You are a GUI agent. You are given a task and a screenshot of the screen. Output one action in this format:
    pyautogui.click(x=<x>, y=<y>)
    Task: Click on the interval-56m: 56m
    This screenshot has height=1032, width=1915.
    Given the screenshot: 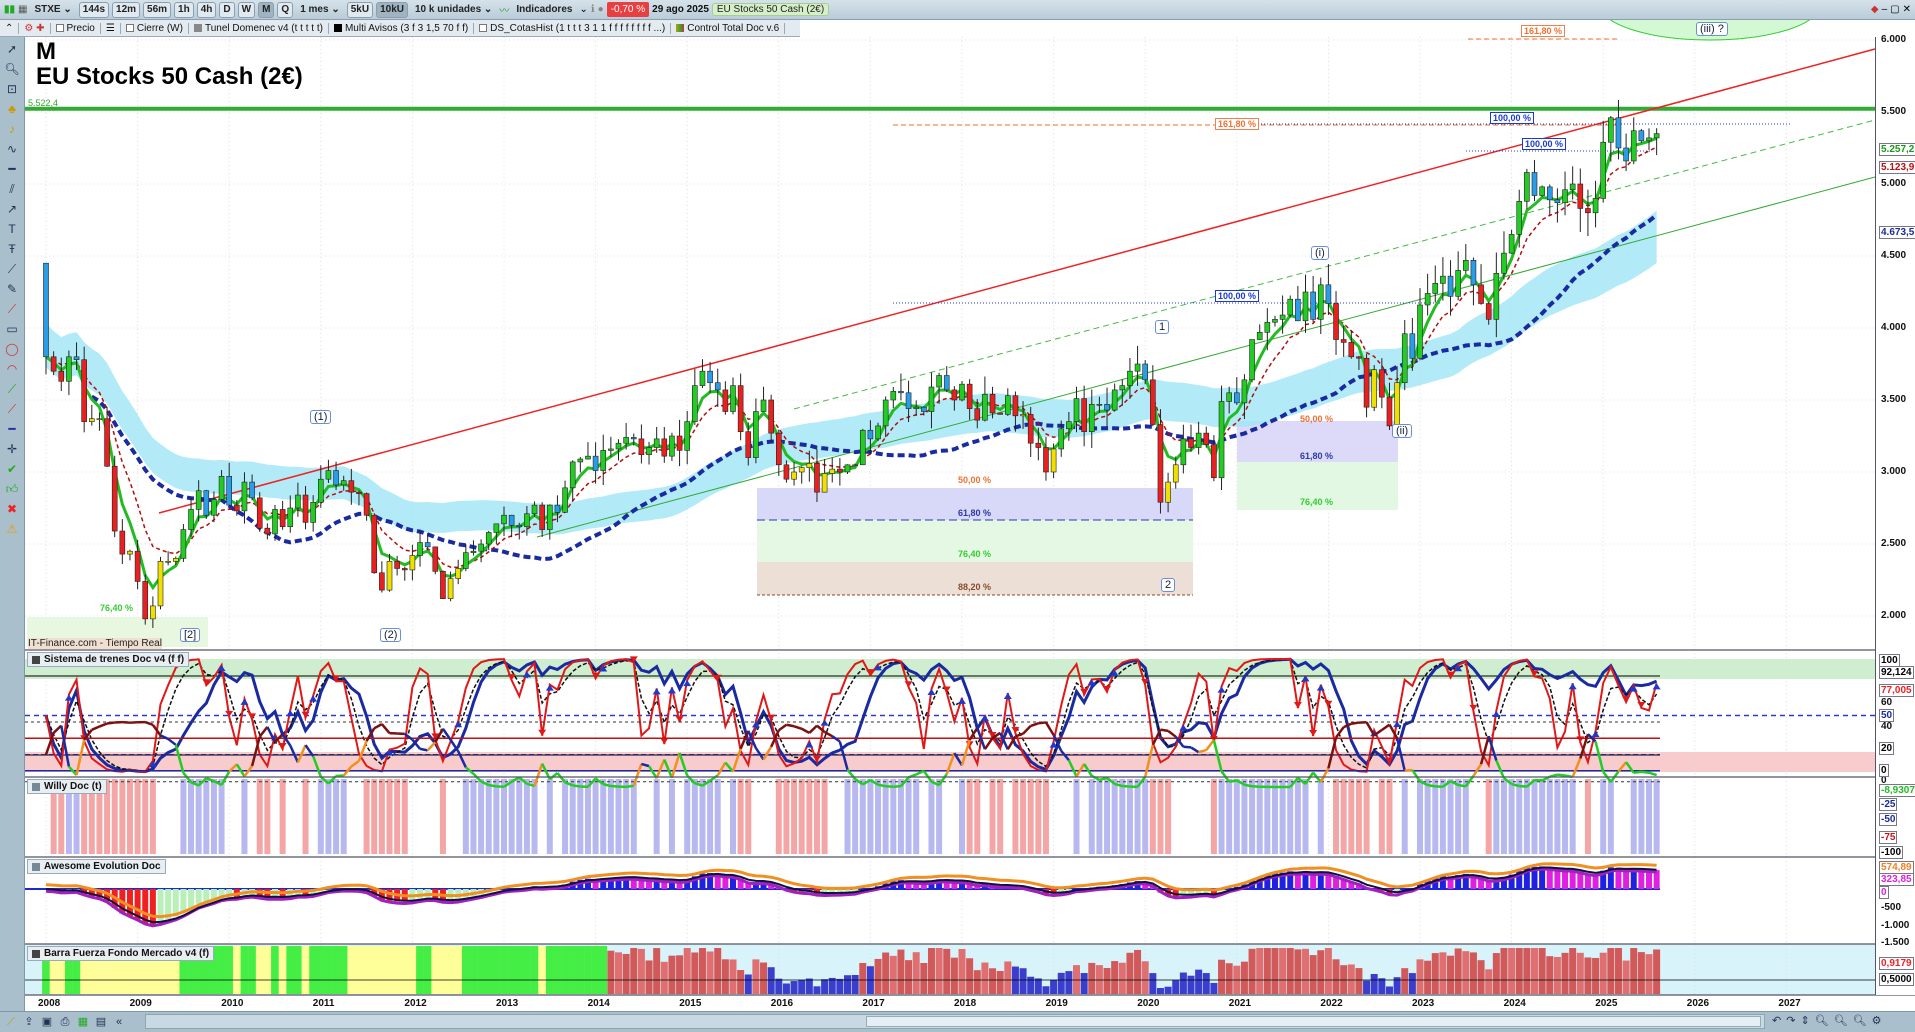 What is the action you would take?
    pyautogui.click(x=157, y=9)
    